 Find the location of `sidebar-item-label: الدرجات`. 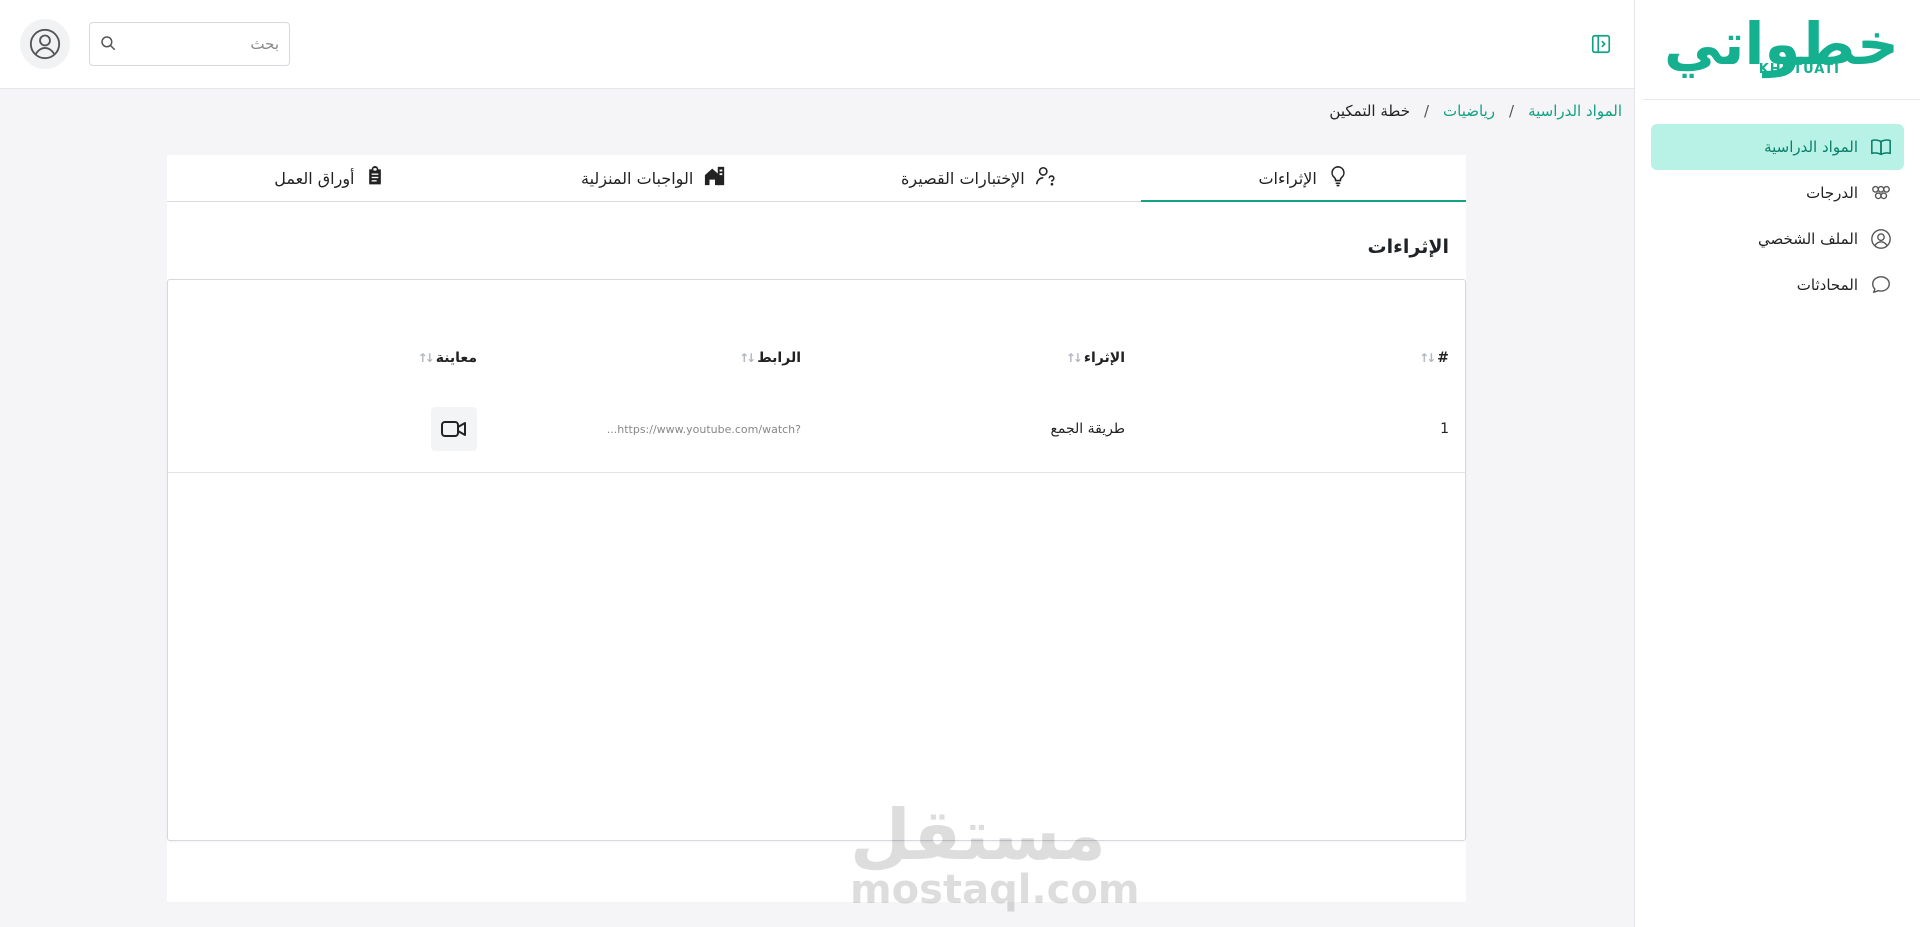

sidebar-item-label: الدرجات is located at coordinates (1832, 193).